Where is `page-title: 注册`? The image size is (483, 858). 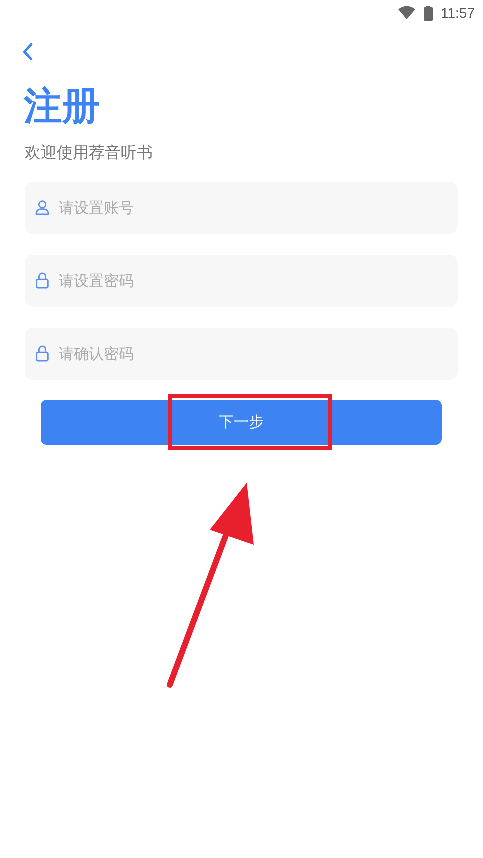
page-title: 注册 is located at coordinates (62, 106).